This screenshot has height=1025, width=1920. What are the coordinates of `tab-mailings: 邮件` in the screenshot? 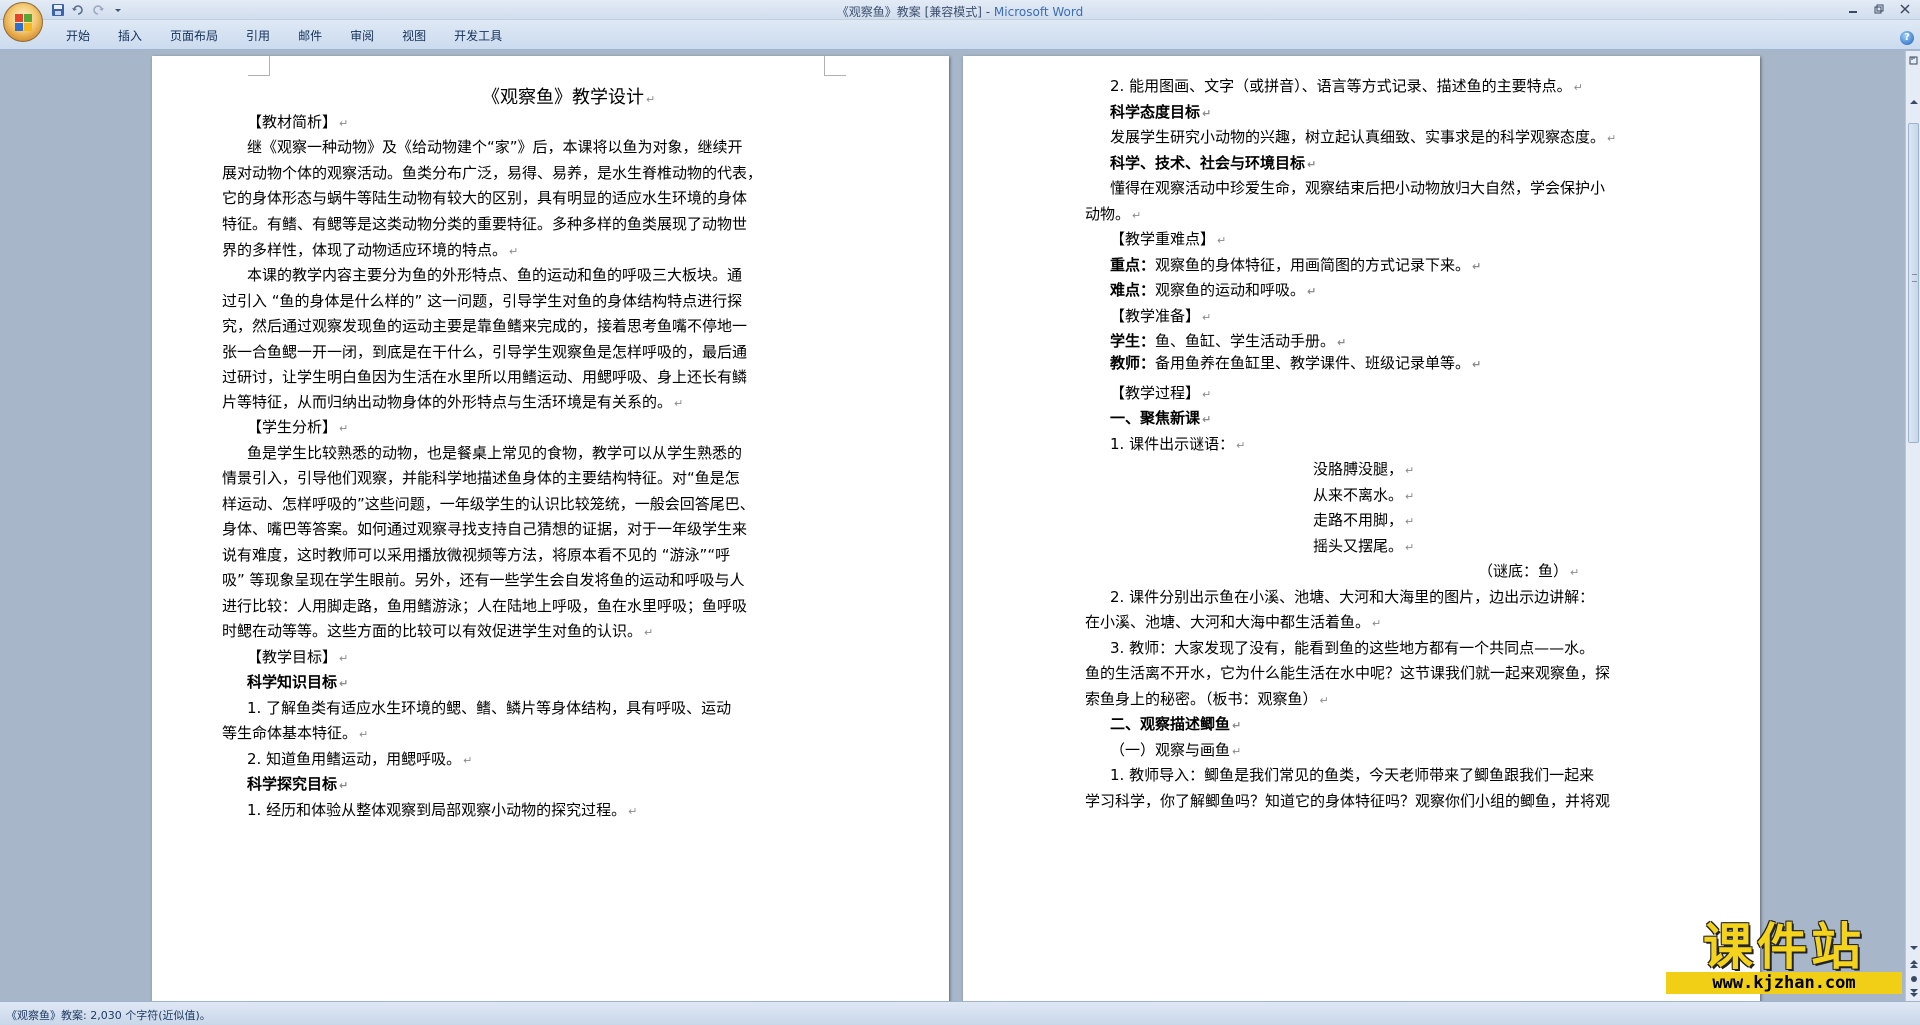 It's located at (310, 36).